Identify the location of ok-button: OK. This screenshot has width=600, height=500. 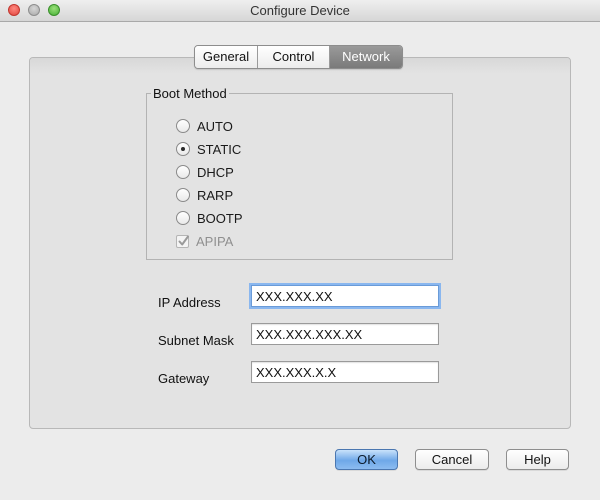
(366, 459).